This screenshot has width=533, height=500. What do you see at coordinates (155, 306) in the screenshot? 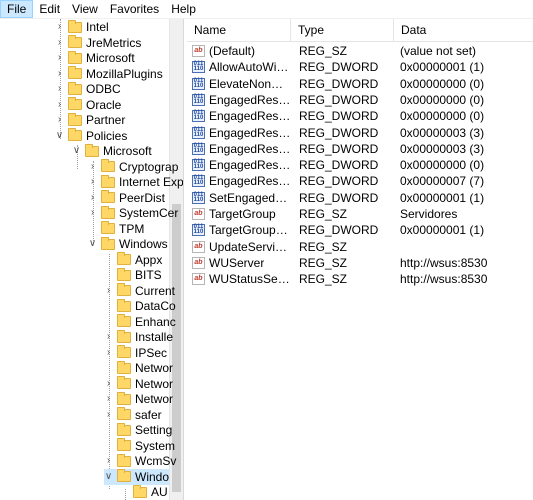
I see `tree-node-label: DataCo` at bounding box center [155, 306].